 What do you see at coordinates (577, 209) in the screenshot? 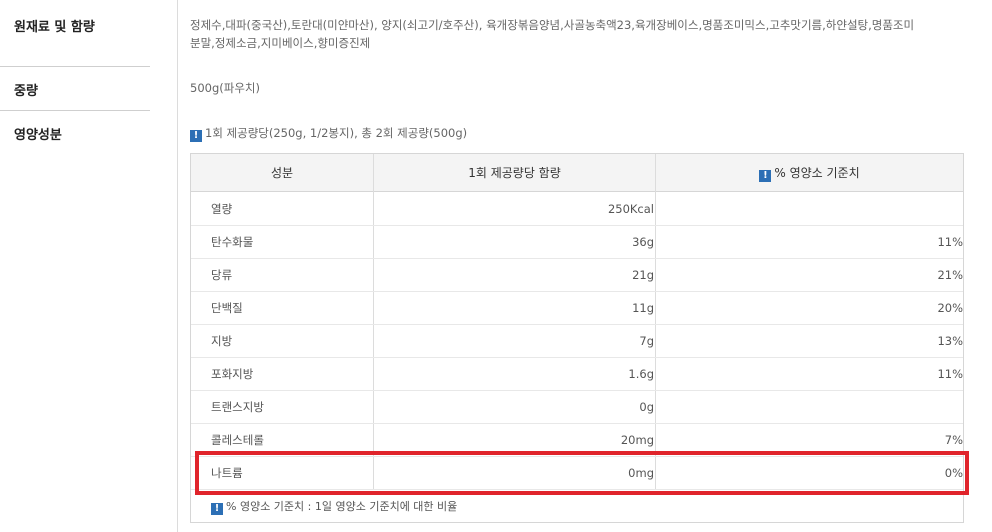
I see `table-row: 열량 250Kcal` at bounding box center [577, 209].